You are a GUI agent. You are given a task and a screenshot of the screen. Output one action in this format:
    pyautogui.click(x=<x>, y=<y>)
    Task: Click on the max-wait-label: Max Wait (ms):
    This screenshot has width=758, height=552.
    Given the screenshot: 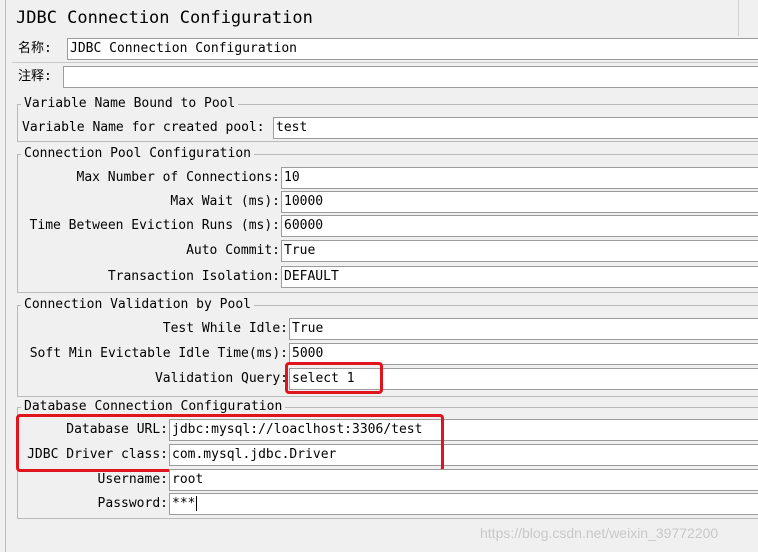 What is the action you would take?
    pyautogui.click(x=225, y=201)
    